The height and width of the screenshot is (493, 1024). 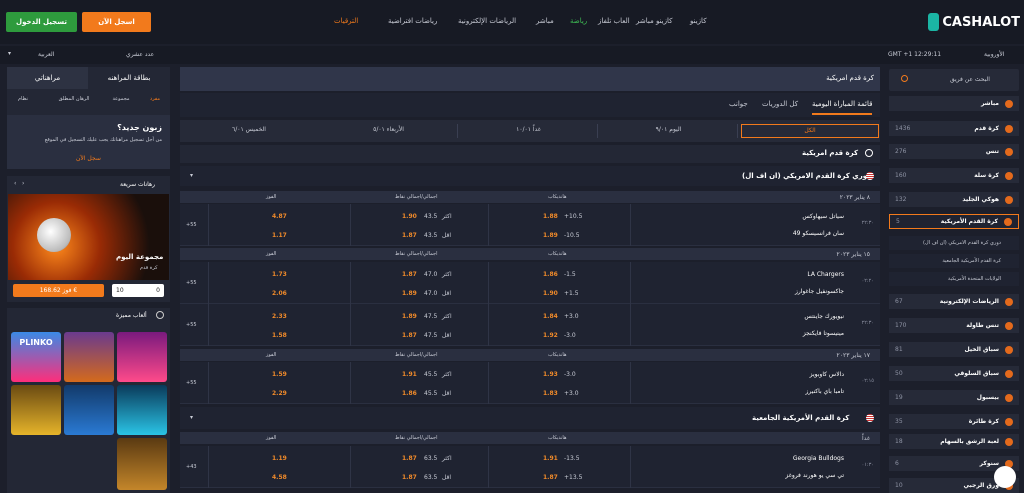 I want to click on signup-button: اسجل الآن, so click(x=116, y=22).